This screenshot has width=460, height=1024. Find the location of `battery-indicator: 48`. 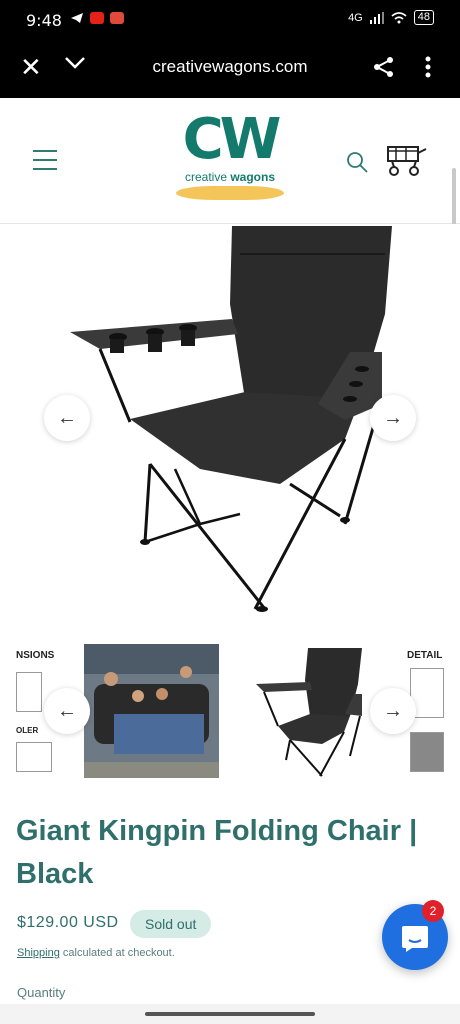

battery-indicator: 48 is located at coordinates (423, 17).